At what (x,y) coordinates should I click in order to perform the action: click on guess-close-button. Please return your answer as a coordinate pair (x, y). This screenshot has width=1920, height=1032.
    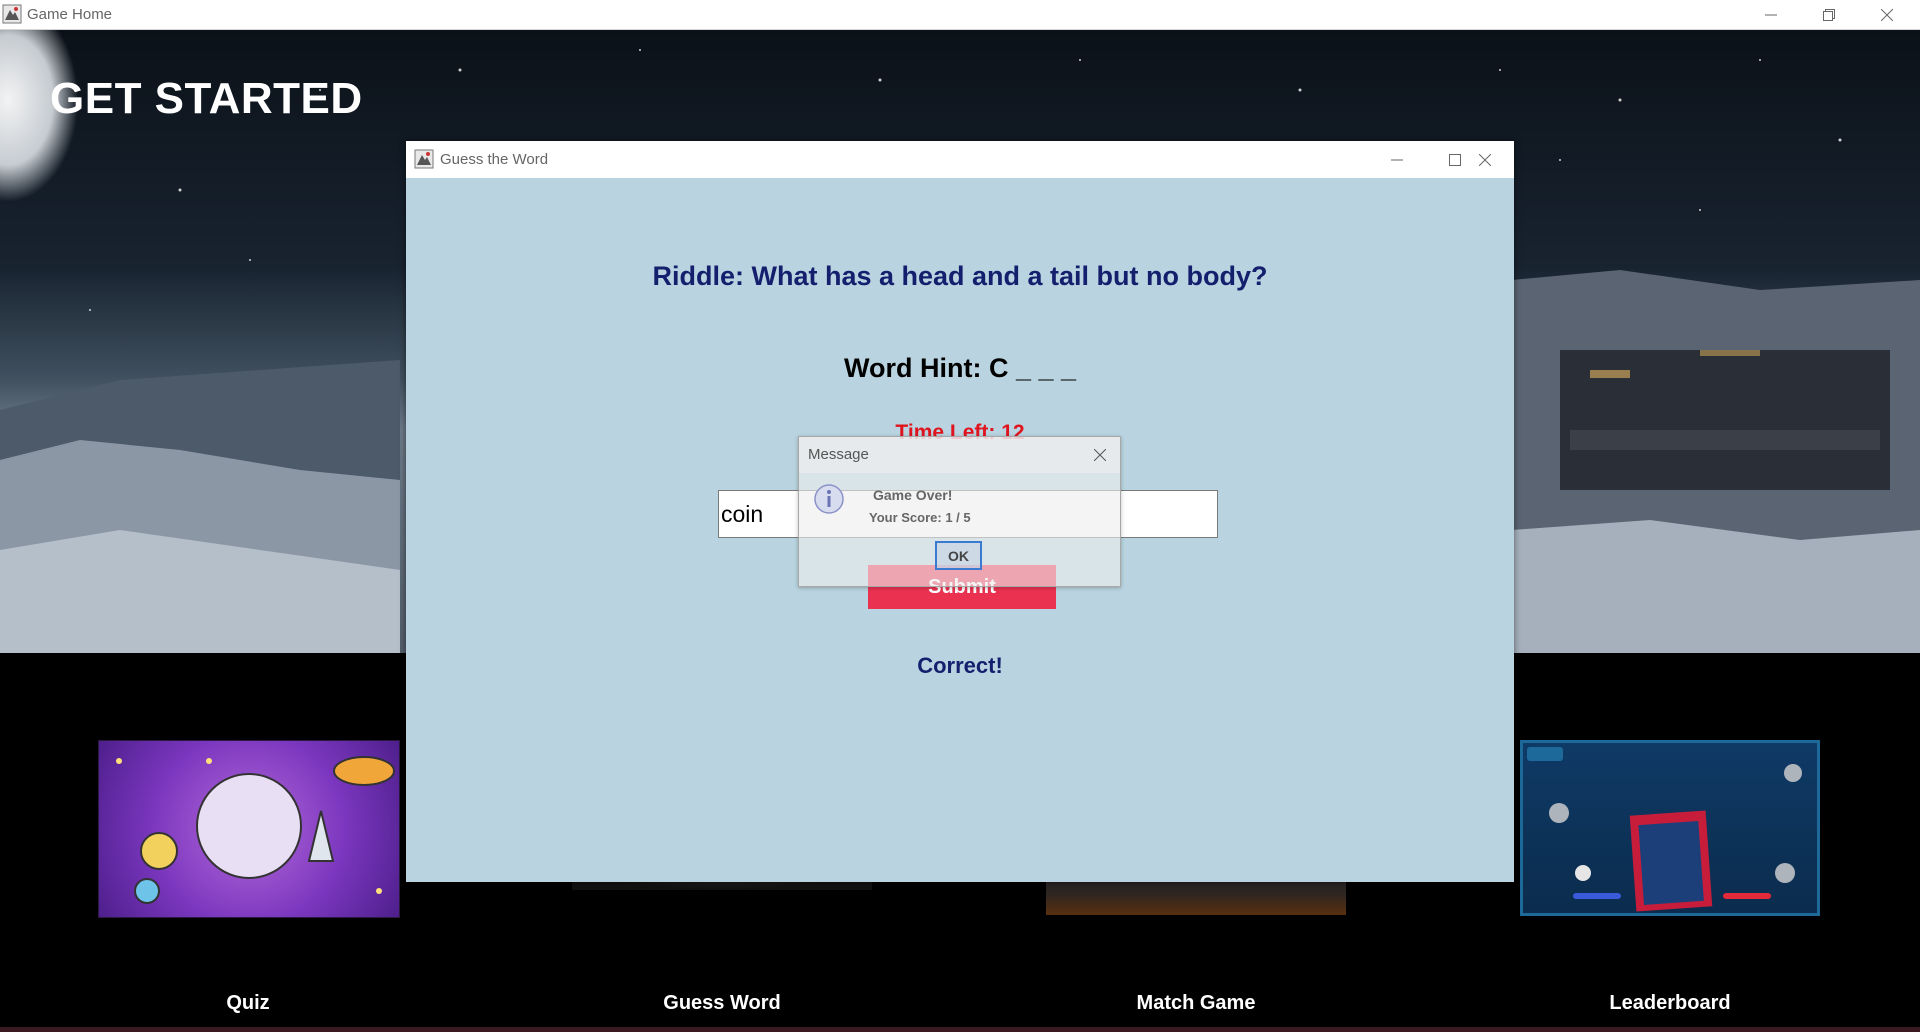
    Looking at the image, I should click on (1485, 159).